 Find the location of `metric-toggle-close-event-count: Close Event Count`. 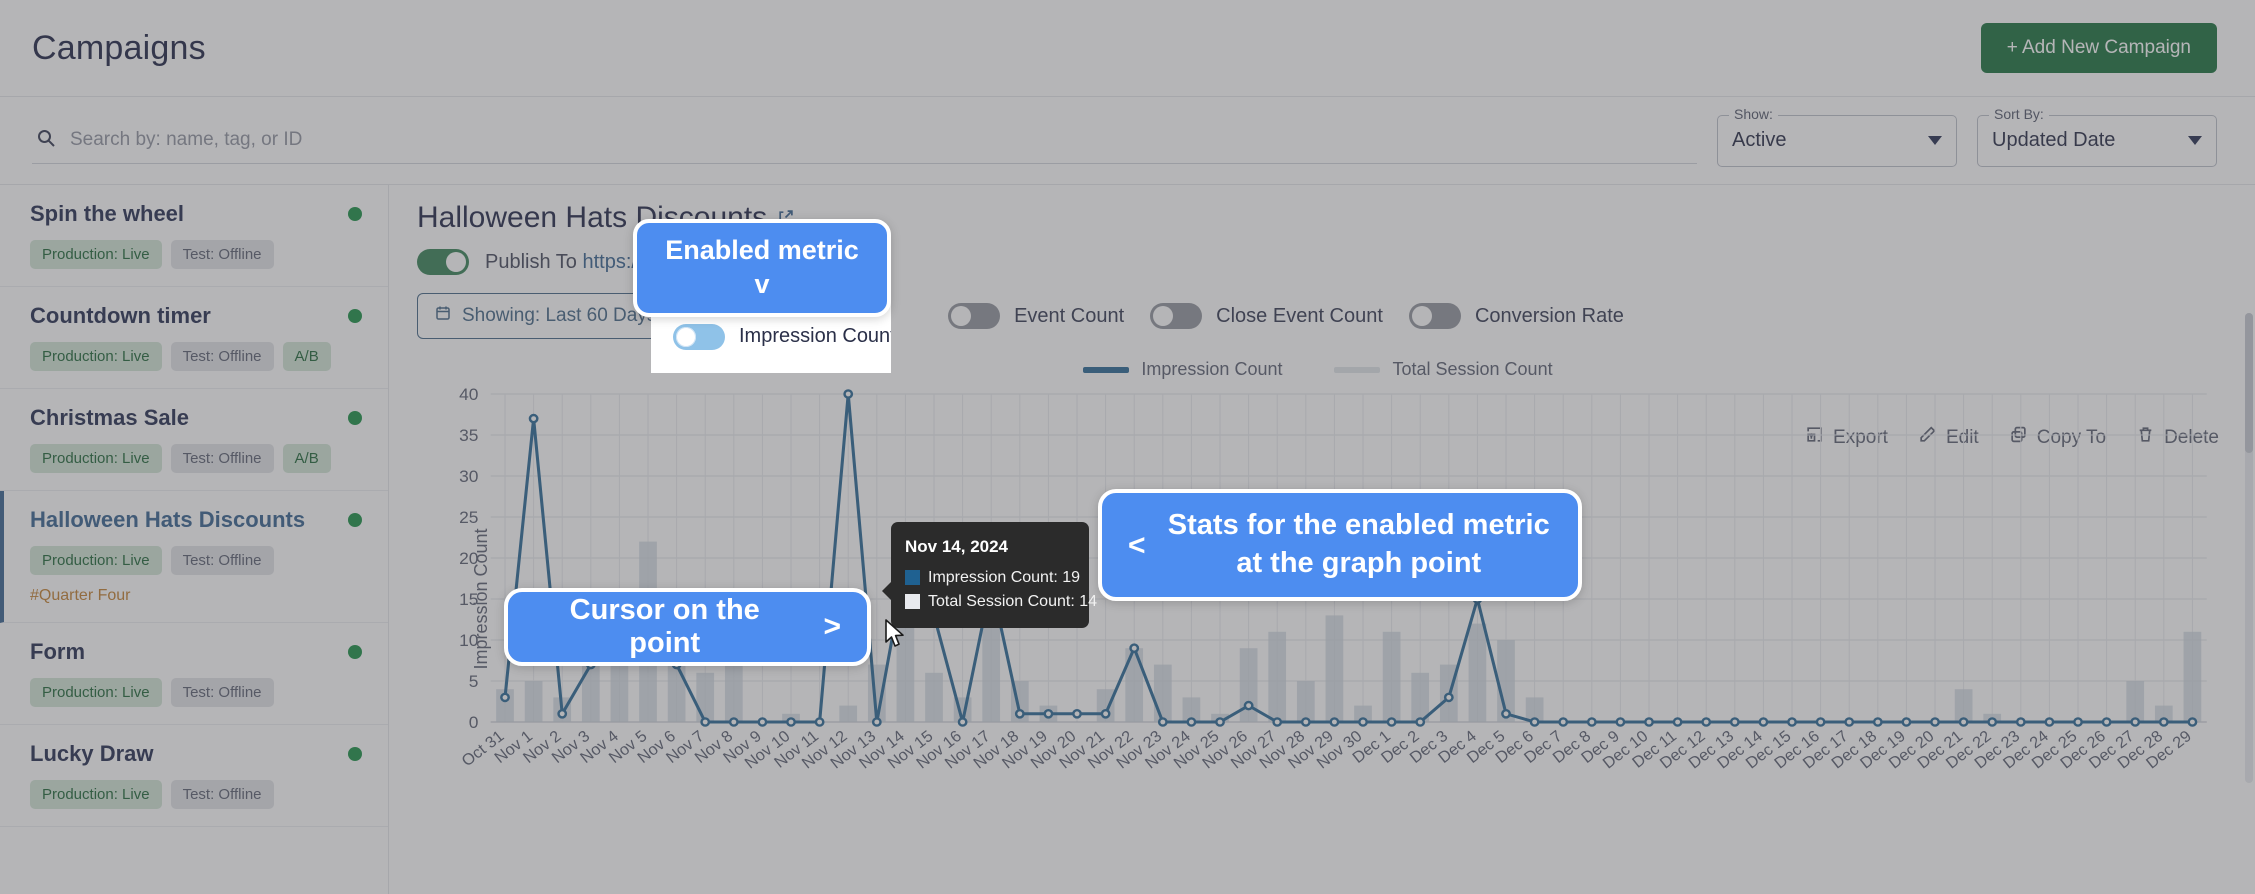

metric-toggle-close-event-count: Close Event Count is located at coordinates (1266, 316).